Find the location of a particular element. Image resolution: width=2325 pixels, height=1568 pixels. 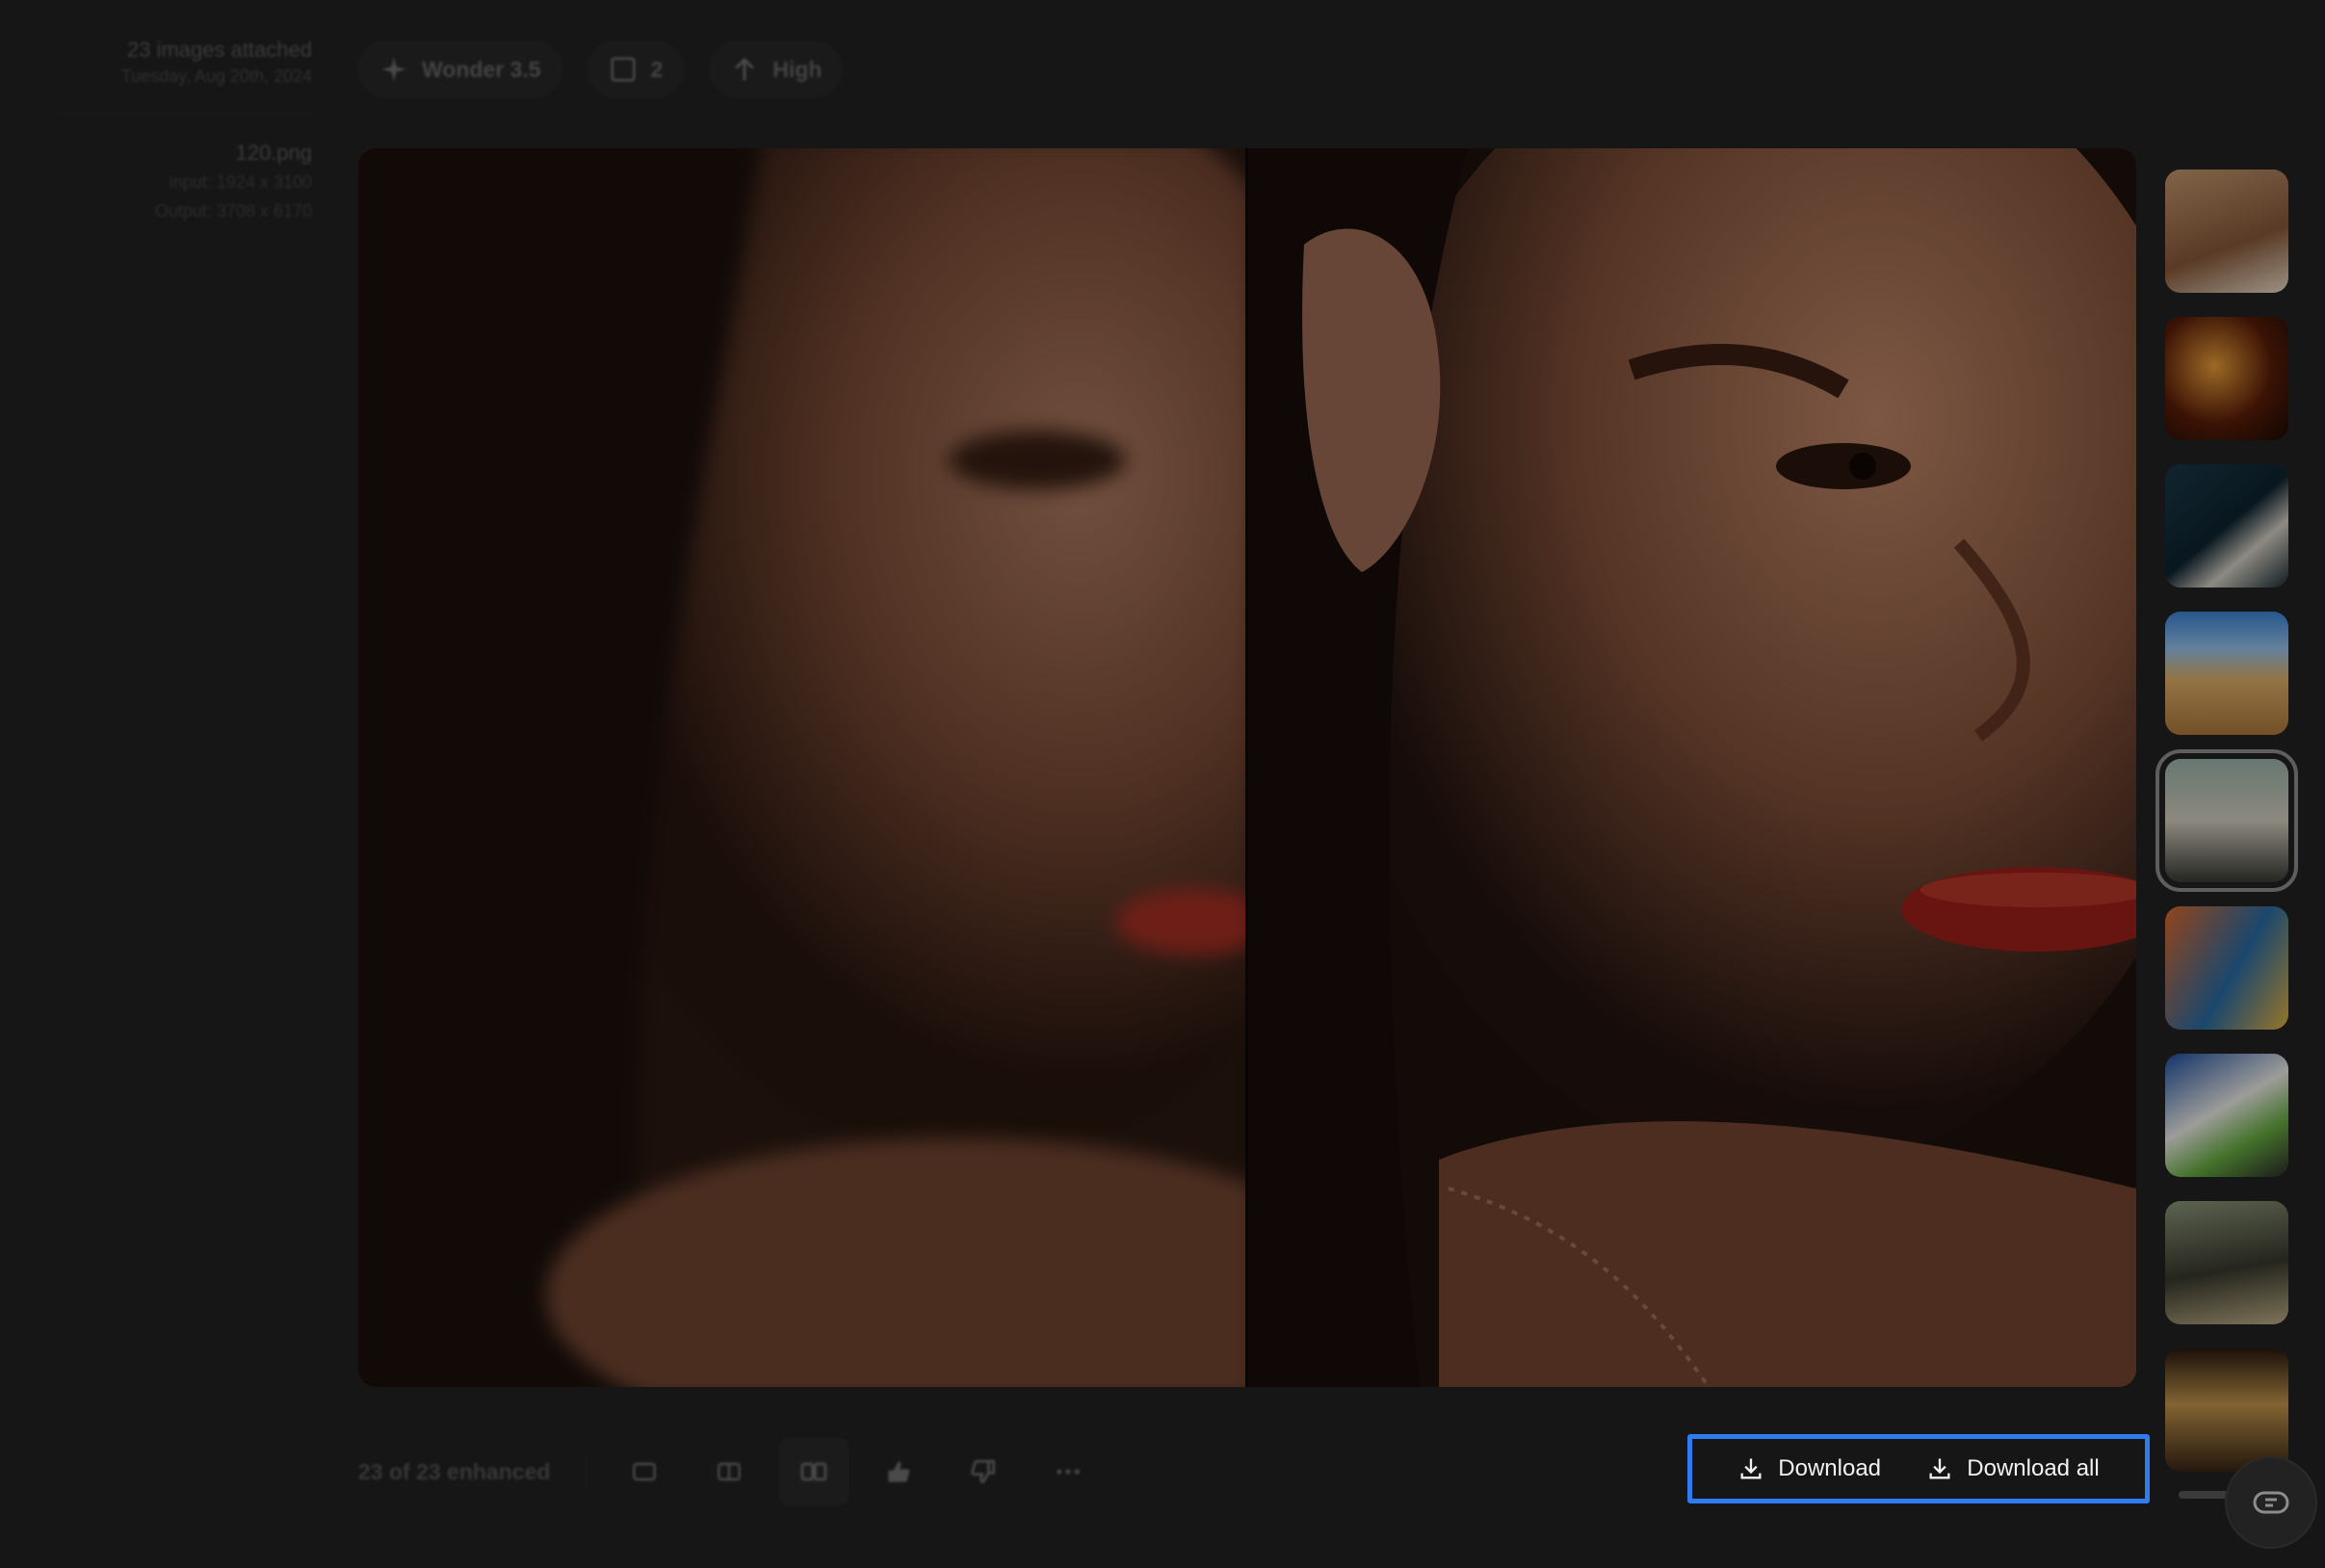

download-all-icon is located at coordinates (1939, 1468).